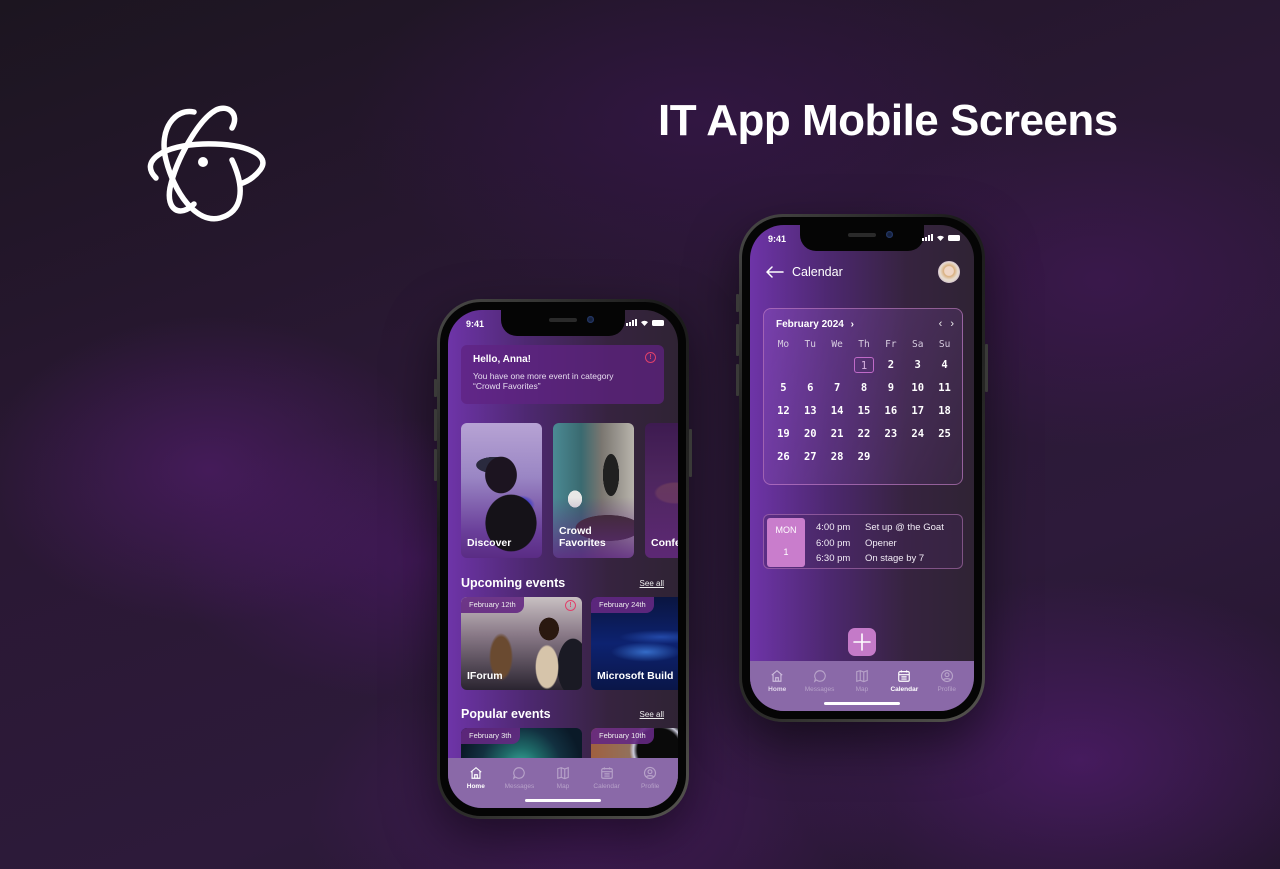 This screenshot has width=1280, height=869. Describe the element at coordinates (837, 411) in the screenshot. I see `calendar-day: 14` at that location.